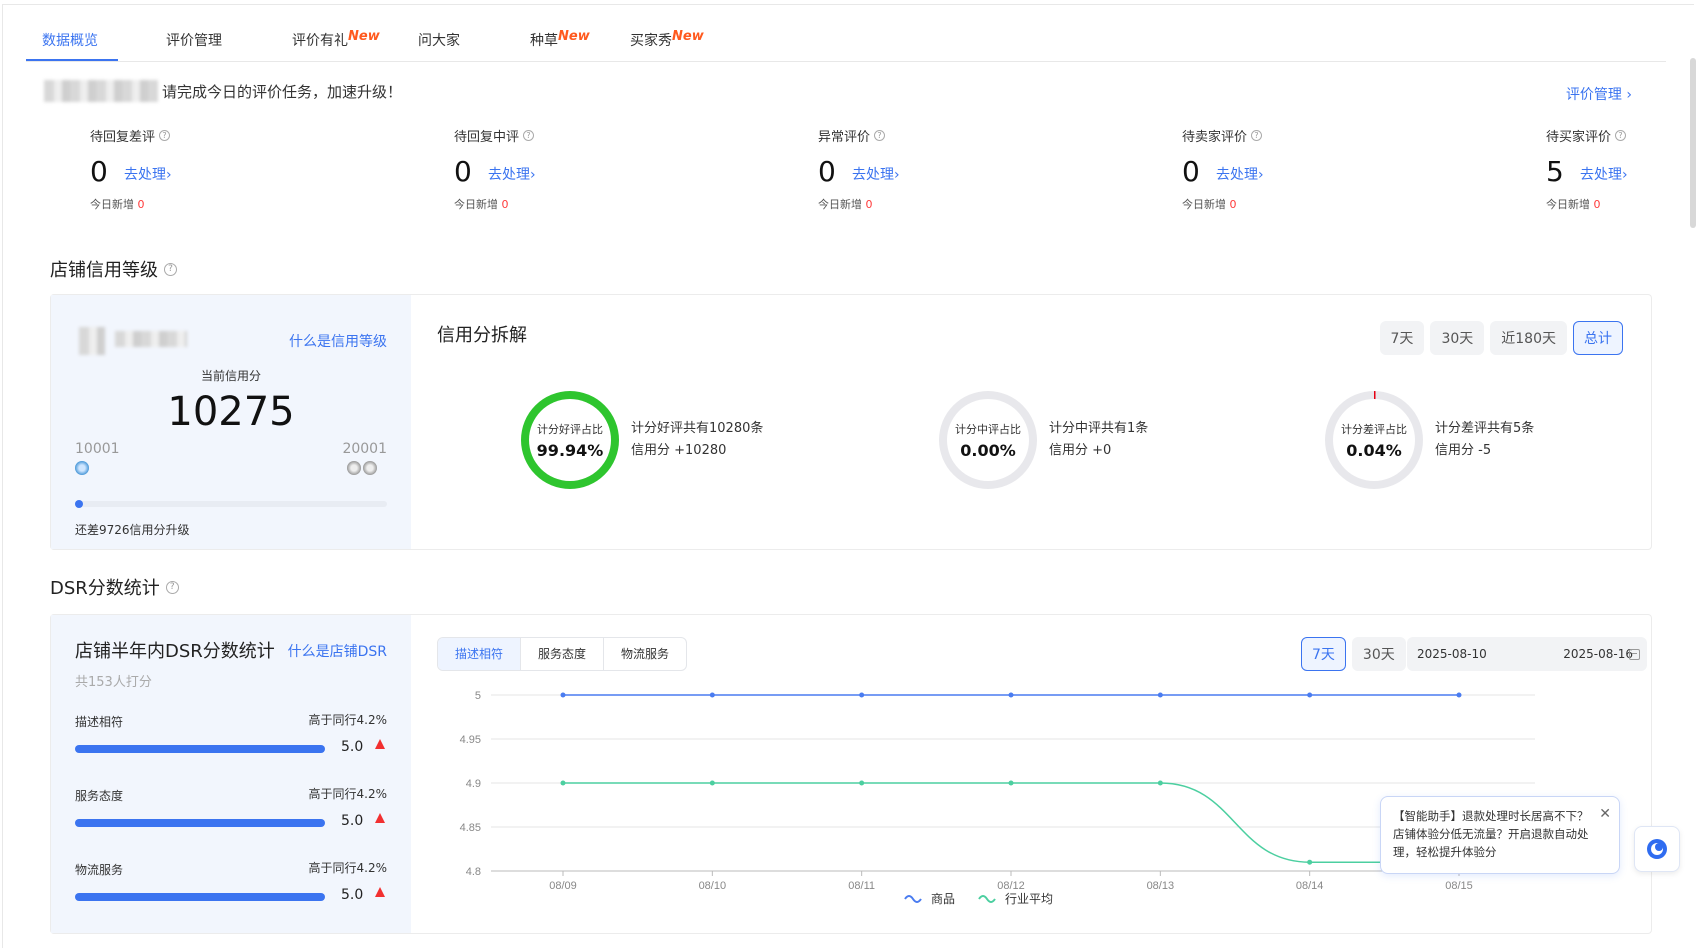 The image size is (1698, 948). Describe the element at coordinates (231, 807) in the screenshot. I see `dsr-row-service: 服务态度 高于同行4.2% 5.0` at that location.